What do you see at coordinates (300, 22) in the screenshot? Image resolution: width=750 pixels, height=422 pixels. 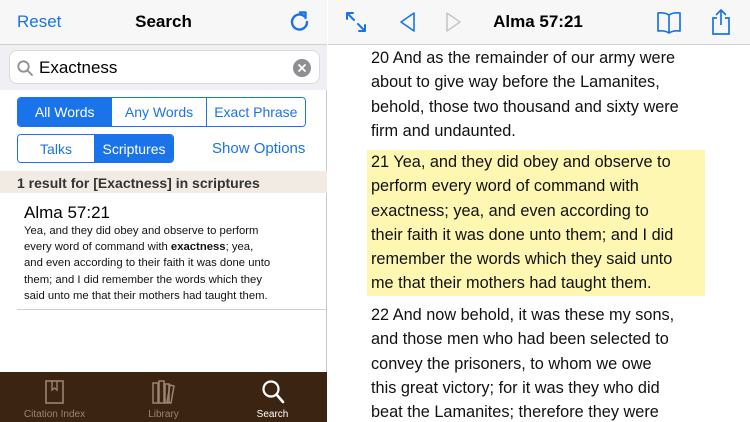 I see `refresh-icon` at bounding box center [300, 22].